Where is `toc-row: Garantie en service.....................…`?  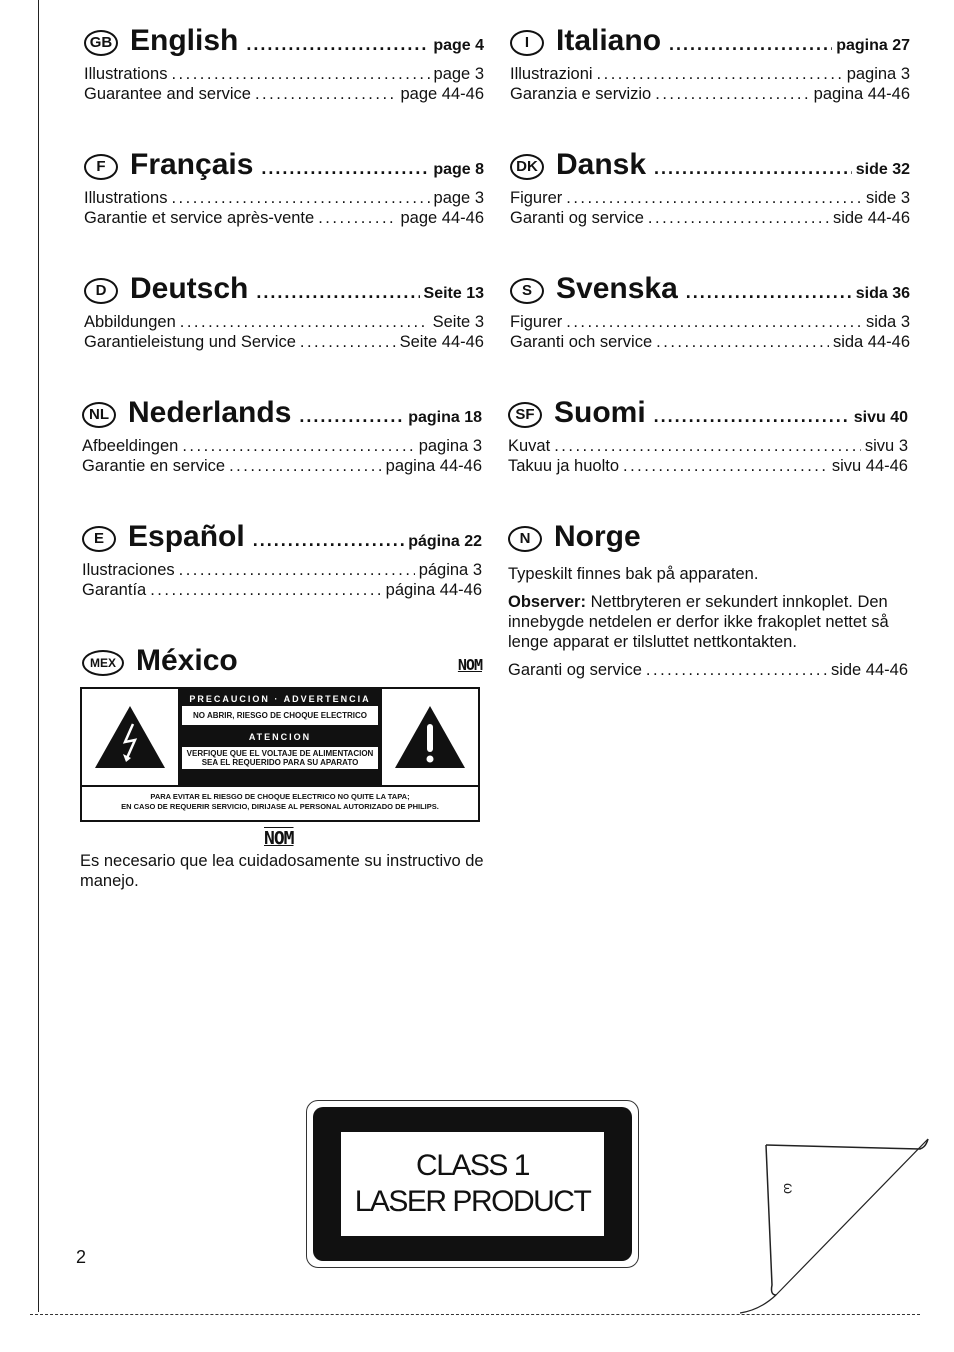
toc-row: Garantie en service.....................… is located at coordinates (282, 466).